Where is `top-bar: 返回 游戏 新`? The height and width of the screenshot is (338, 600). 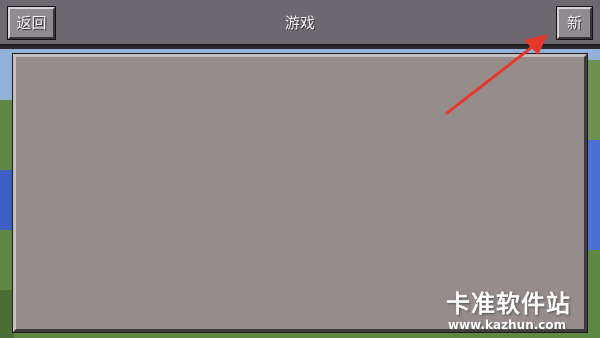
top-bar: 返回 游戏 新 is located at coordinates (300, 23).